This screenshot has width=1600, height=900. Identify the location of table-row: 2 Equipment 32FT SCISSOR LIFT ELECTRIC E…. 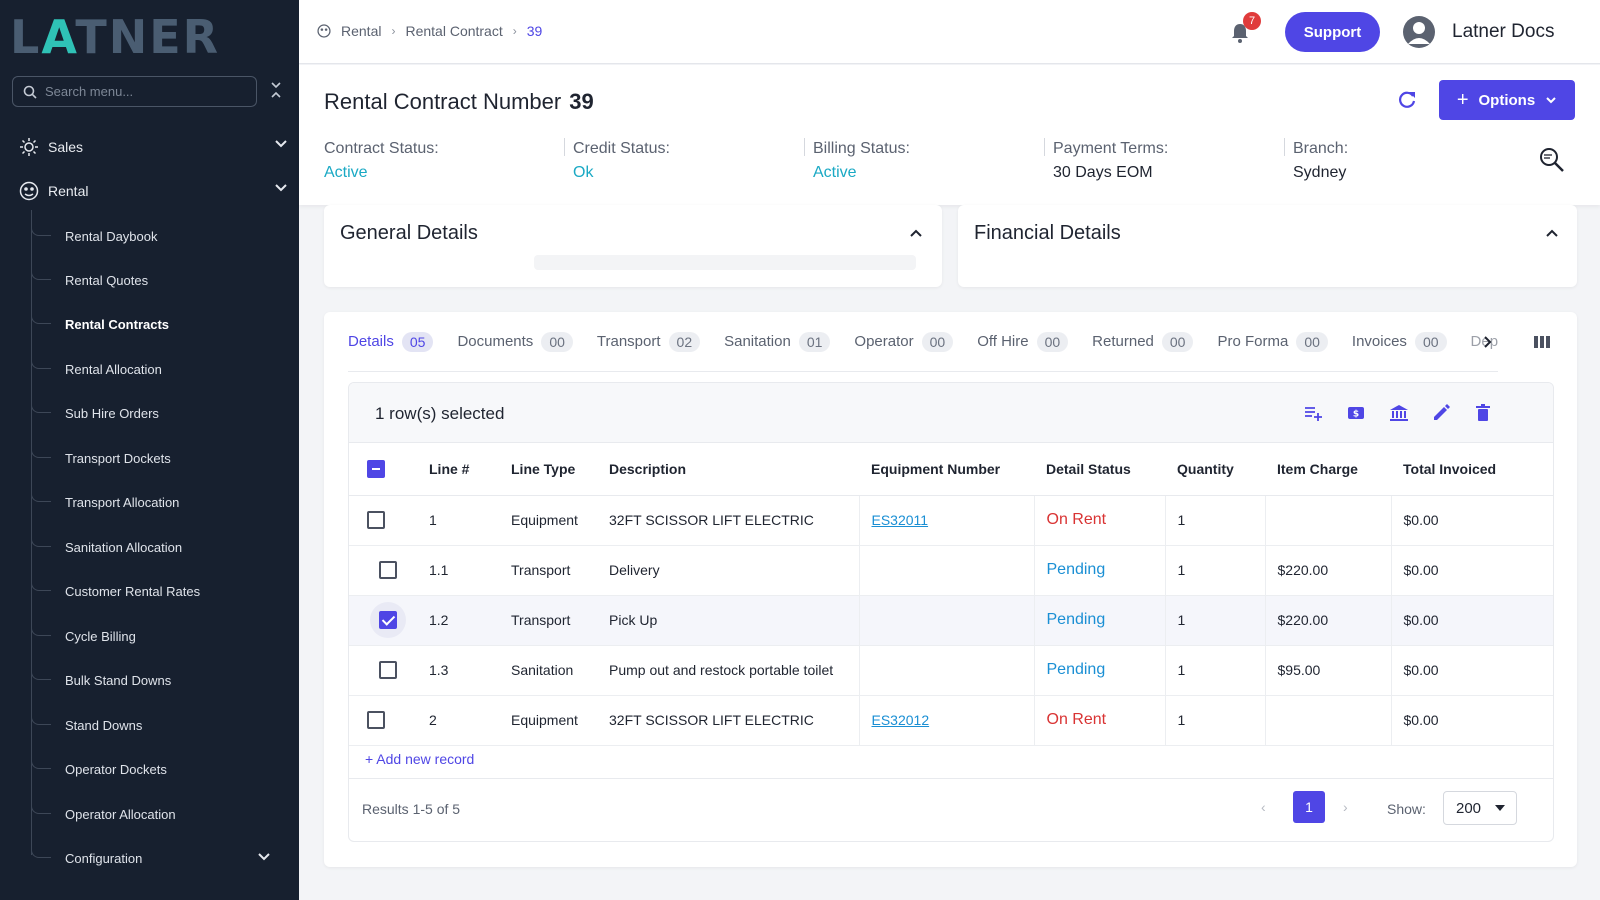
(951, 720).